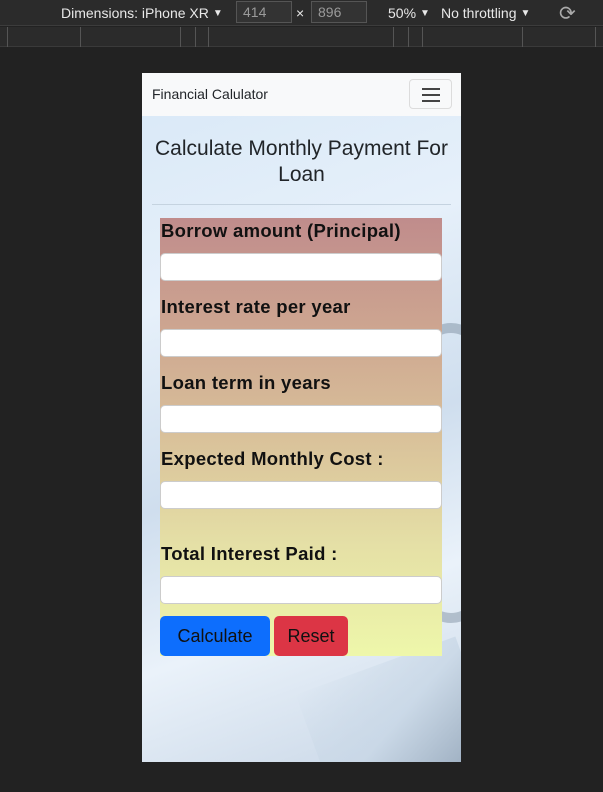 This screenshot has height=792, width=603. I want to click on term-label: Loan term in years, so click(246, 382).